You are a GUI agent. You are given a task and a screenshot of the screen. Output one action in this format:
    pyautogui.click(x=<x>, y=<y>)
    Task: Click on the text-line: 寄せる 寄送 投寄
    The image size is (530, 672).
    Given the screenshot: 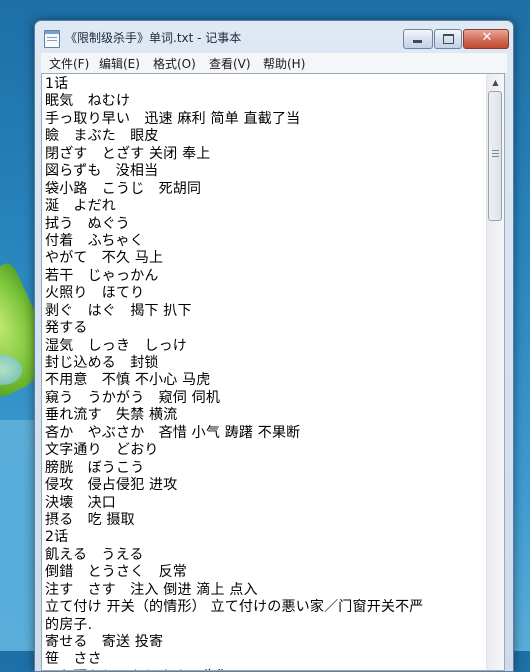 What is the action you would take?
    pyautogui.click(x=104, y=642)
    